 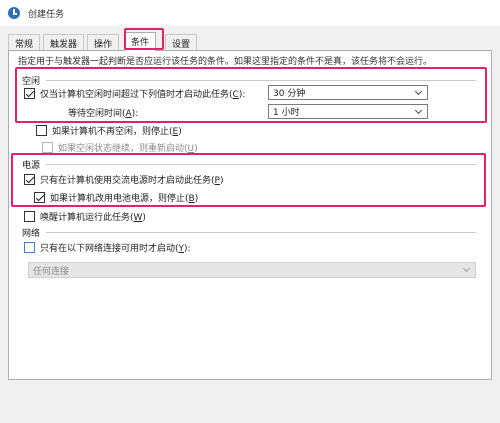 I want to click on clock-icon, so click(x=14, y=13).